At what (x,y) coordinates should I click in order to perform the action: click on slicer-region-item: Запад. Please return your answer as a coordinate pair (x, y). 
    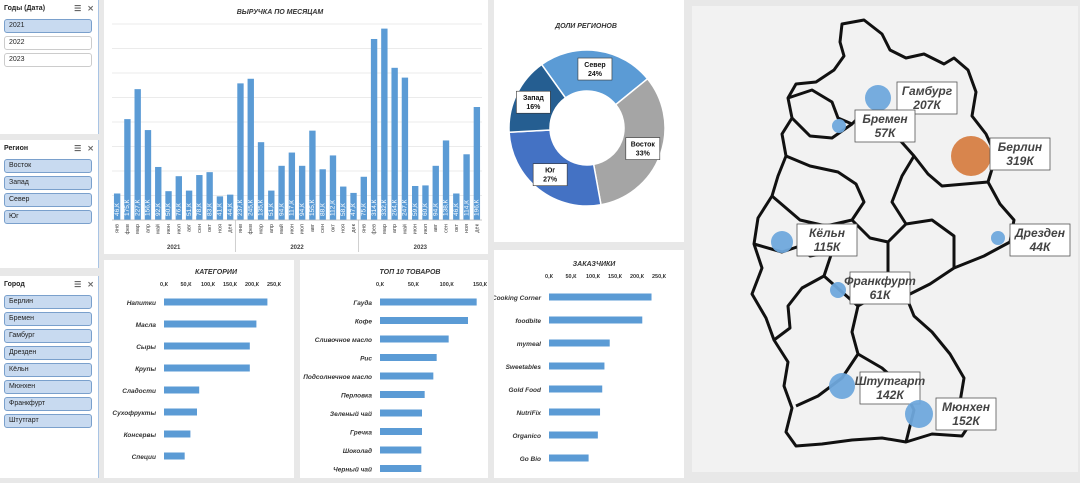
    Looking at the image, I should click on (48, 183).